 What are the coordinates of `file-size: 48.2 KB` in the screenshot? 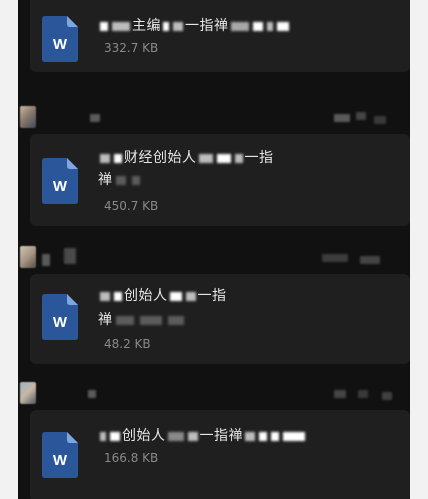 It's located at (127, 344).